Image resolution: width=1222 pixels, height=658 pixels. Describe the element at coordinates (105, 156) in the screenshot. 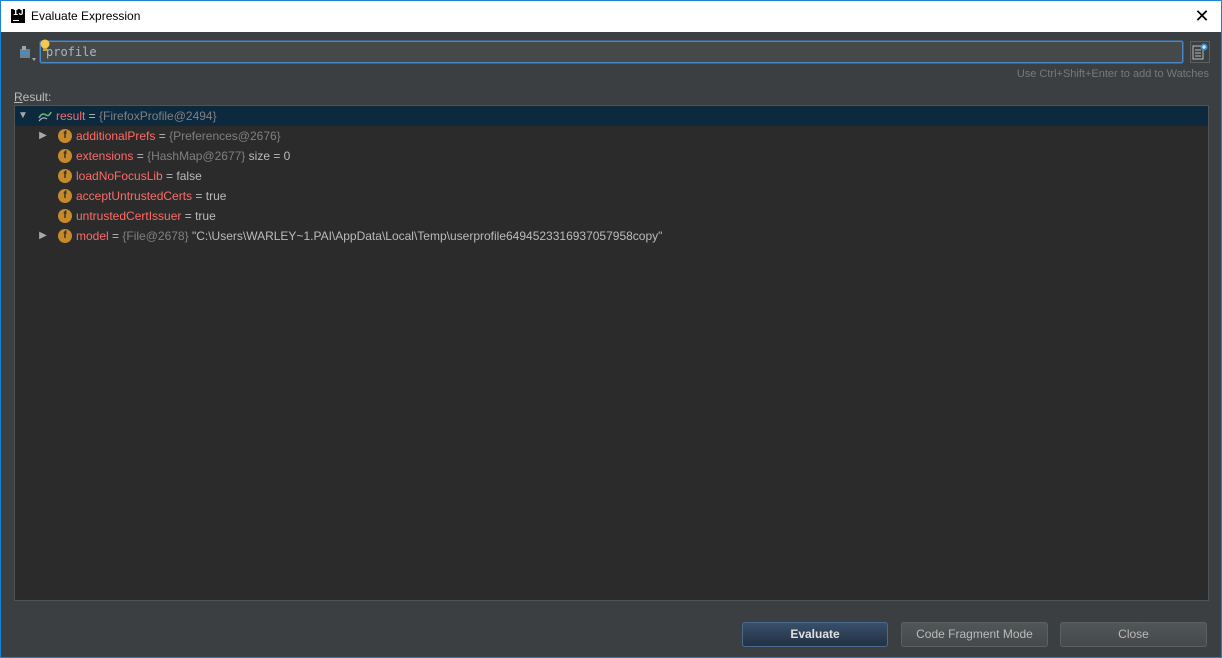

I see `tree-node-name: extensions` at that location.